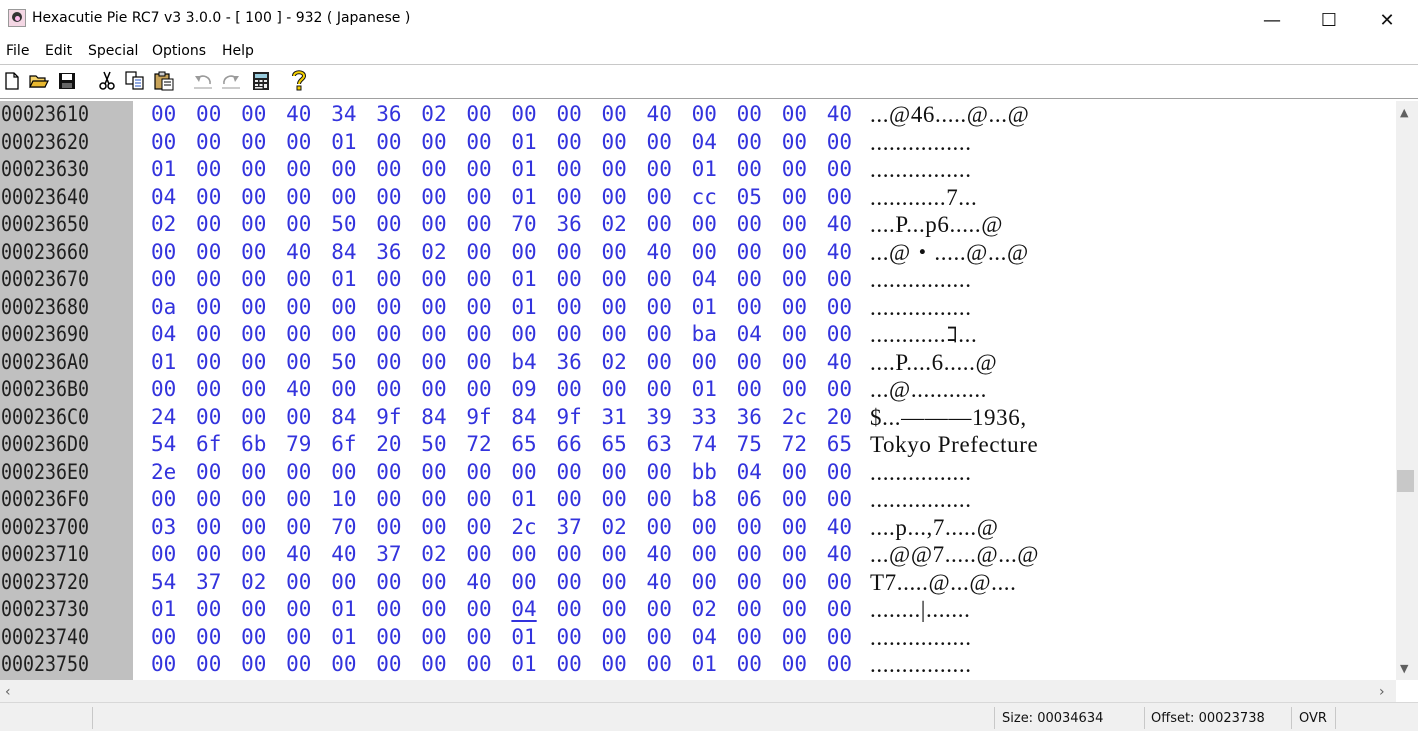 The height and width of the screenshot is (731, 1418). Describe the element at coordinates (949, 114) in the screenshot. I see `ascii-text: ...@46.....@...@` at that location.